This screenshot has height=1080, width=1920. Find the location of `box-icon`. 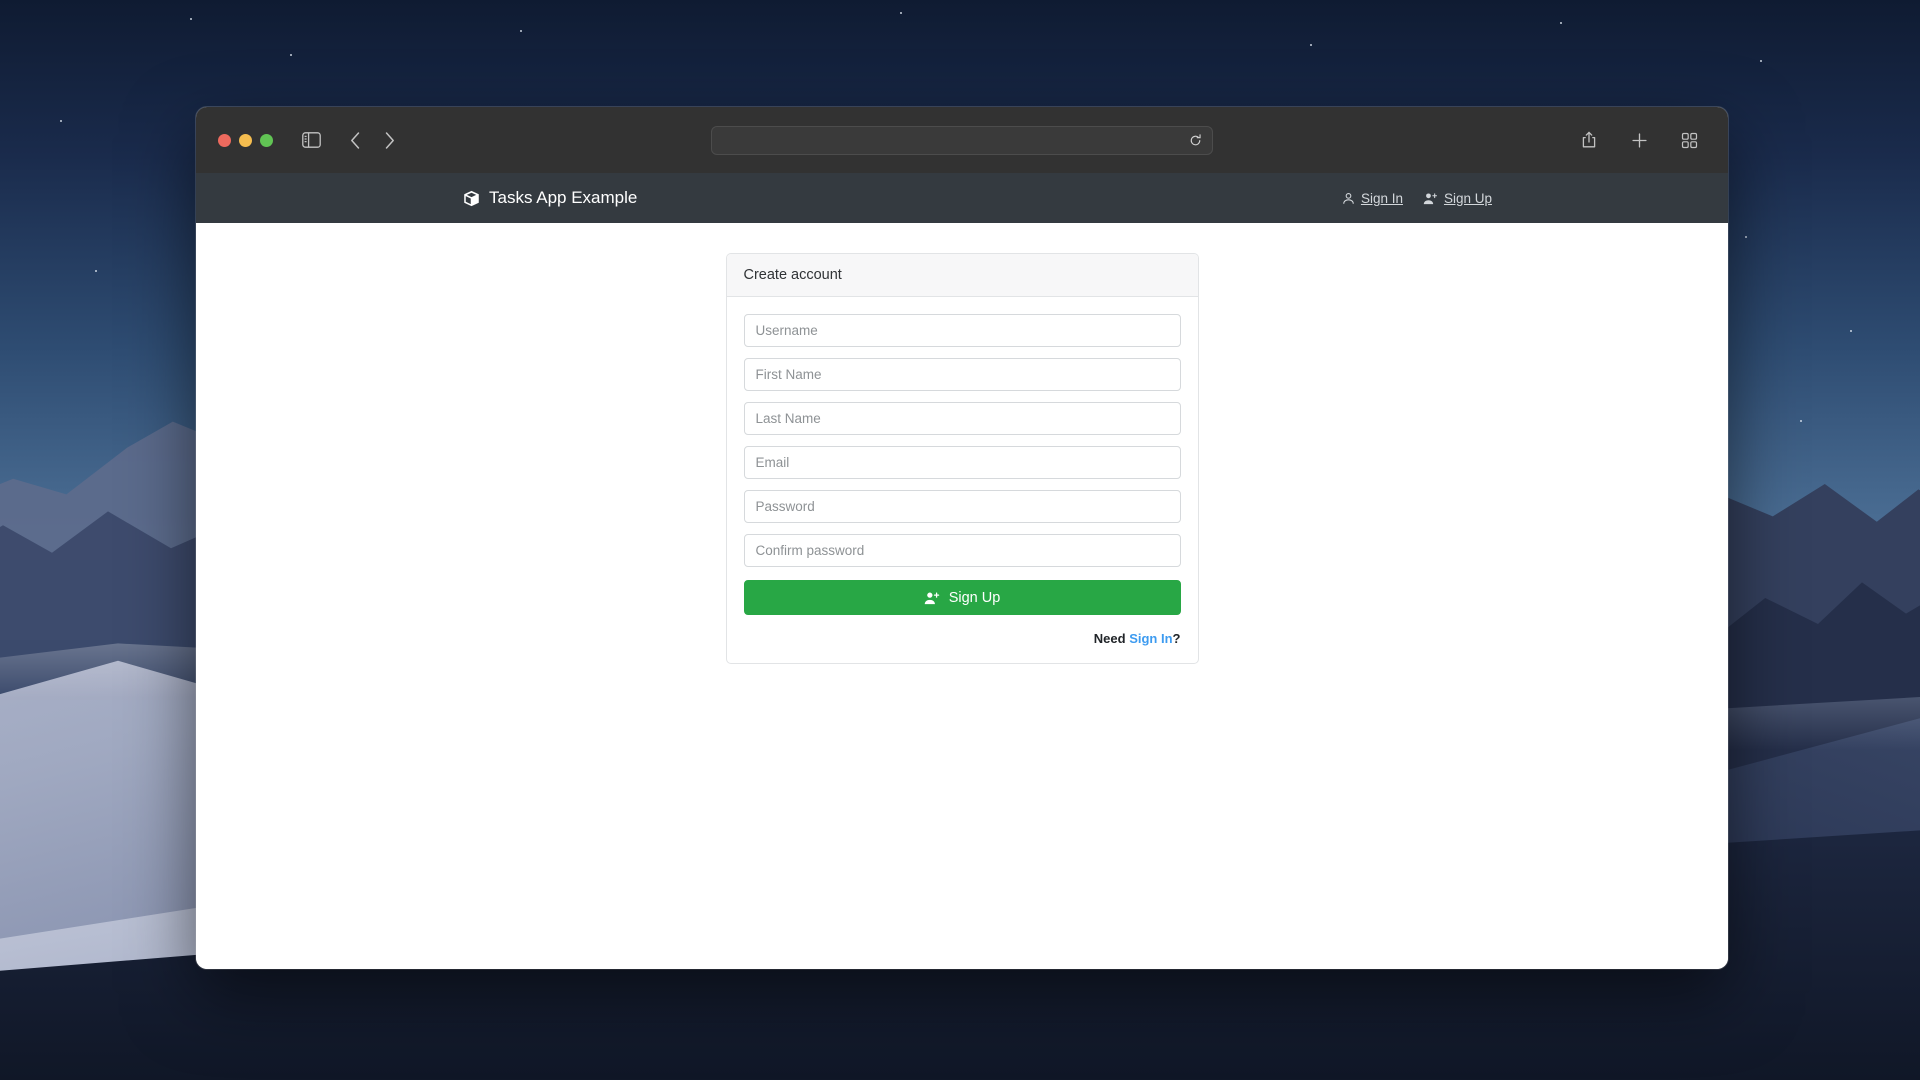

box-icon is located at coordinates (471, 198).